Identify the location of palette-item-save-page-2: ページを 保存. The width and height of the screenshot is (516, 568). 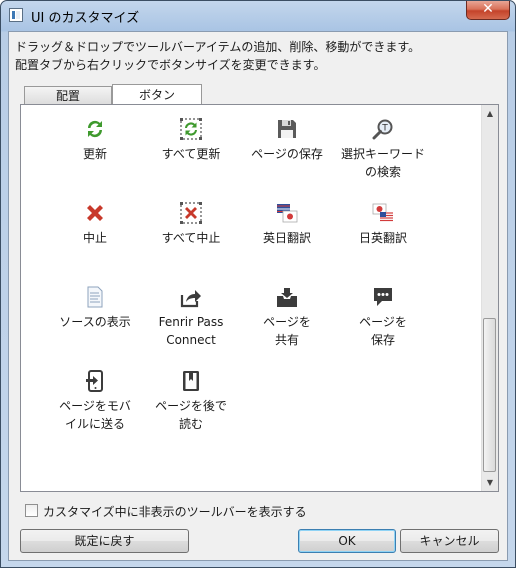
(383, 317).